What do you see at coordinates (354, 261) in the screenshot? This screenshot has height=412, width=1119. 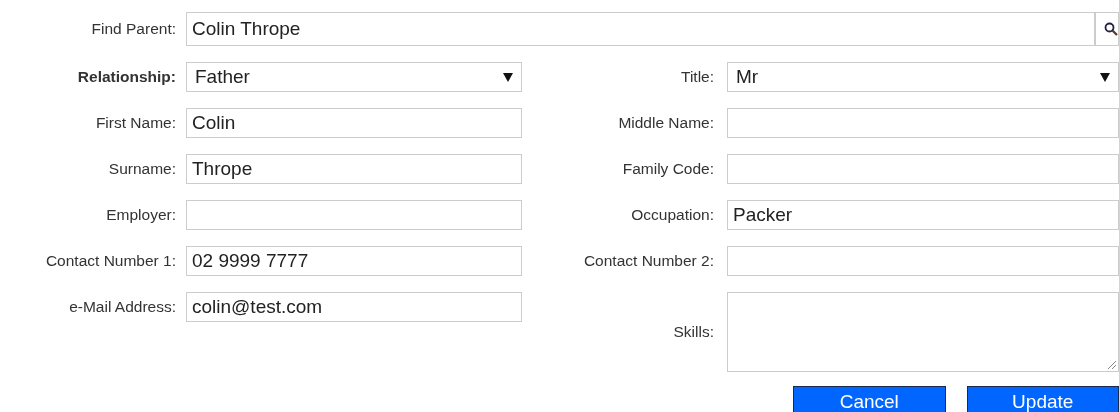 I see `text-field: 02 9999 7777` at bounding box center [354, 261].